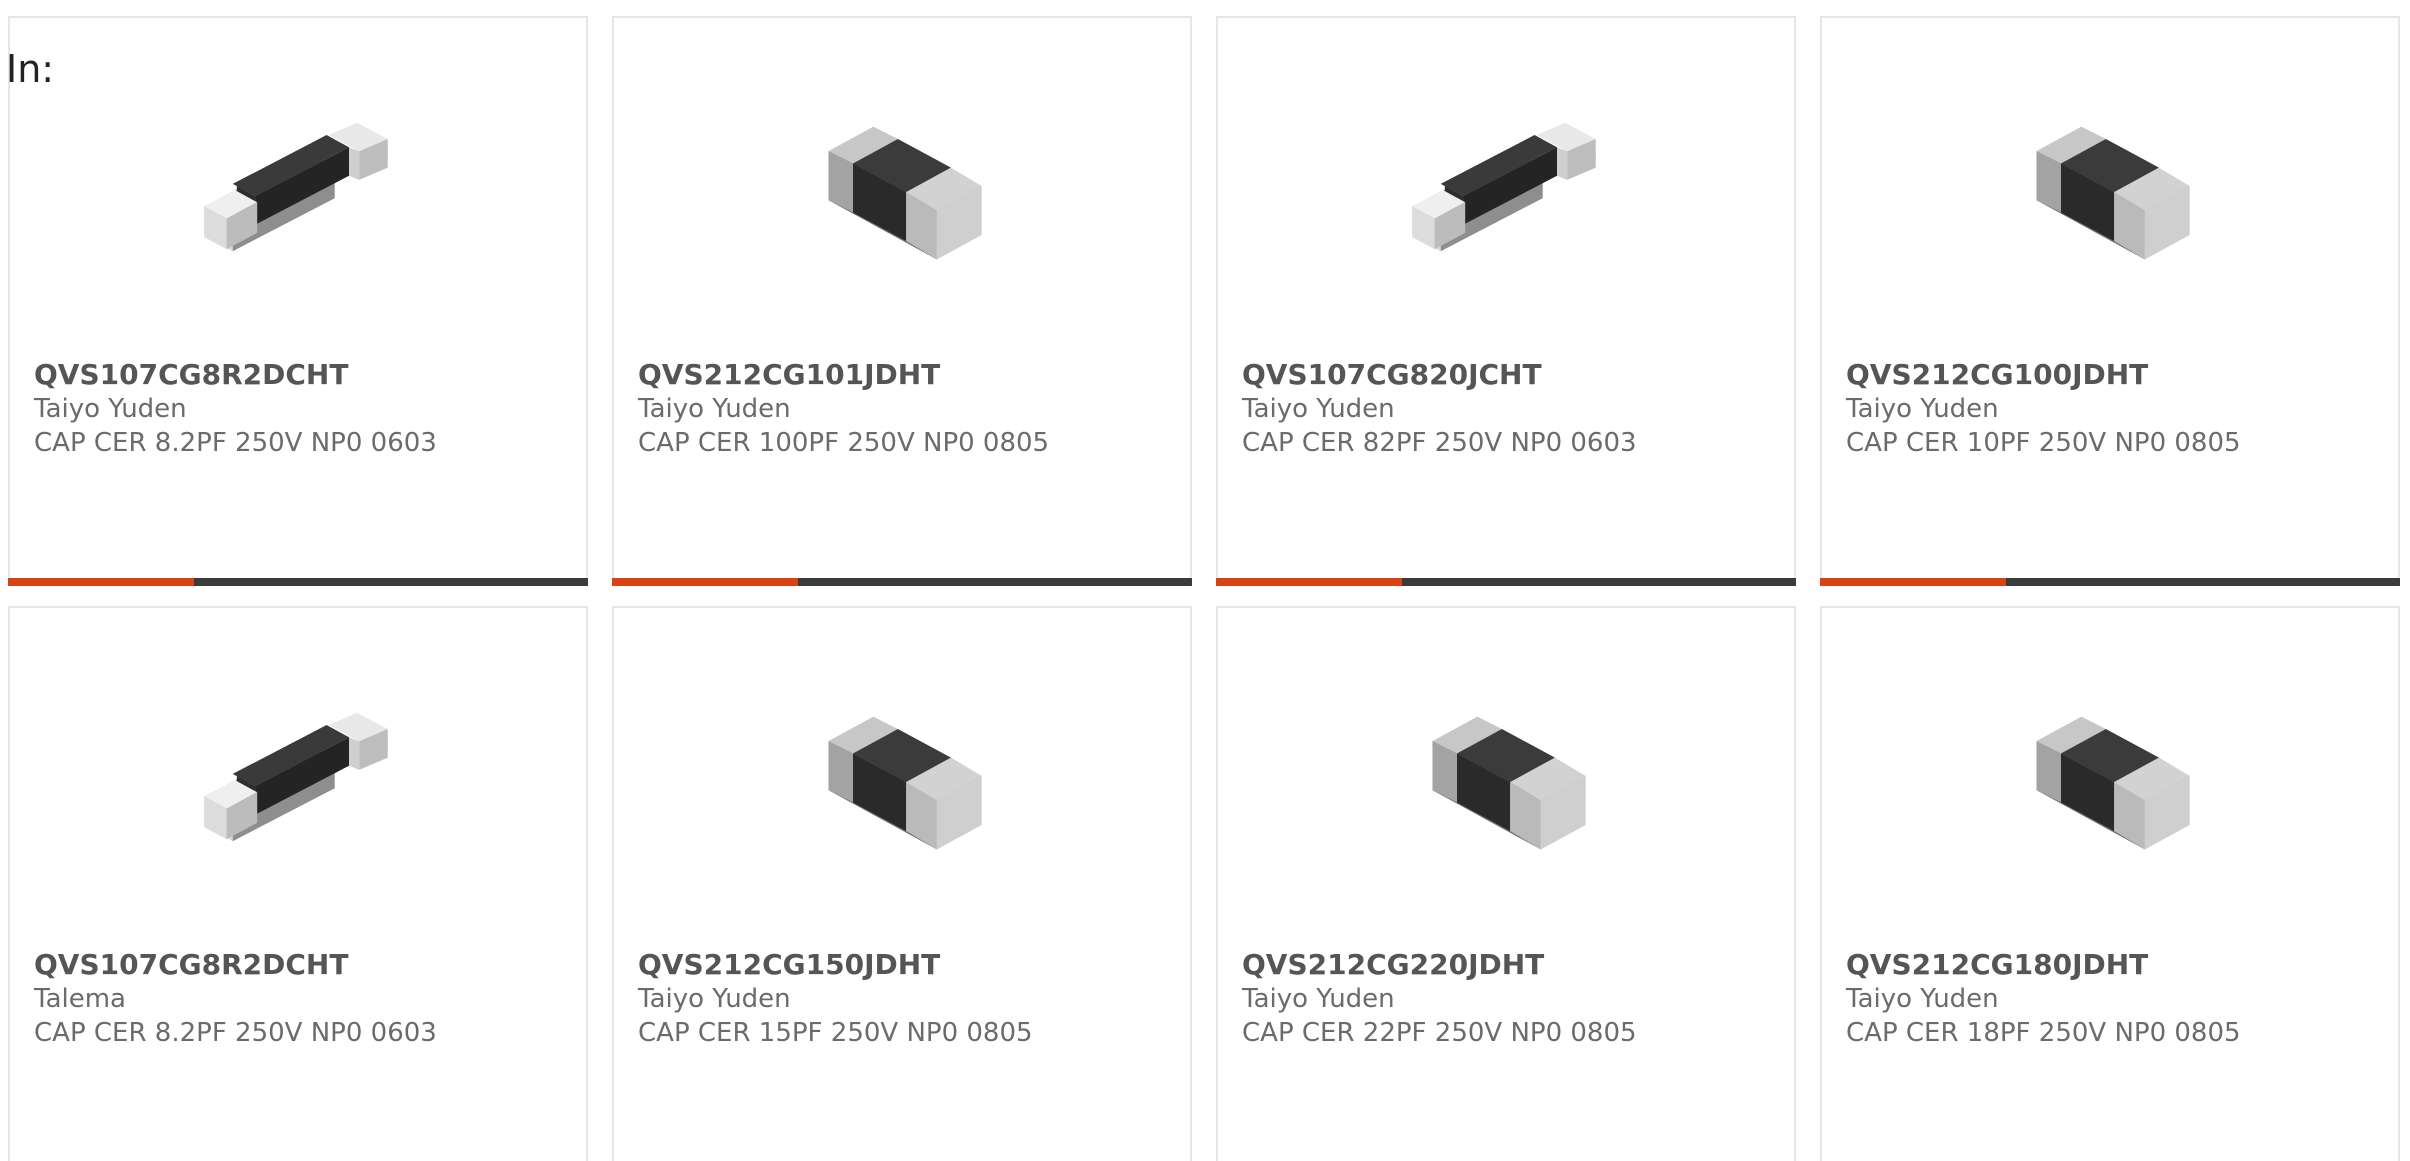 The image size is (2410, 1161). Describe the element at coordinates (2043, 443) in the screenshot. I see `description: CAP CER 10PF 250V NP0 0805` at that location.